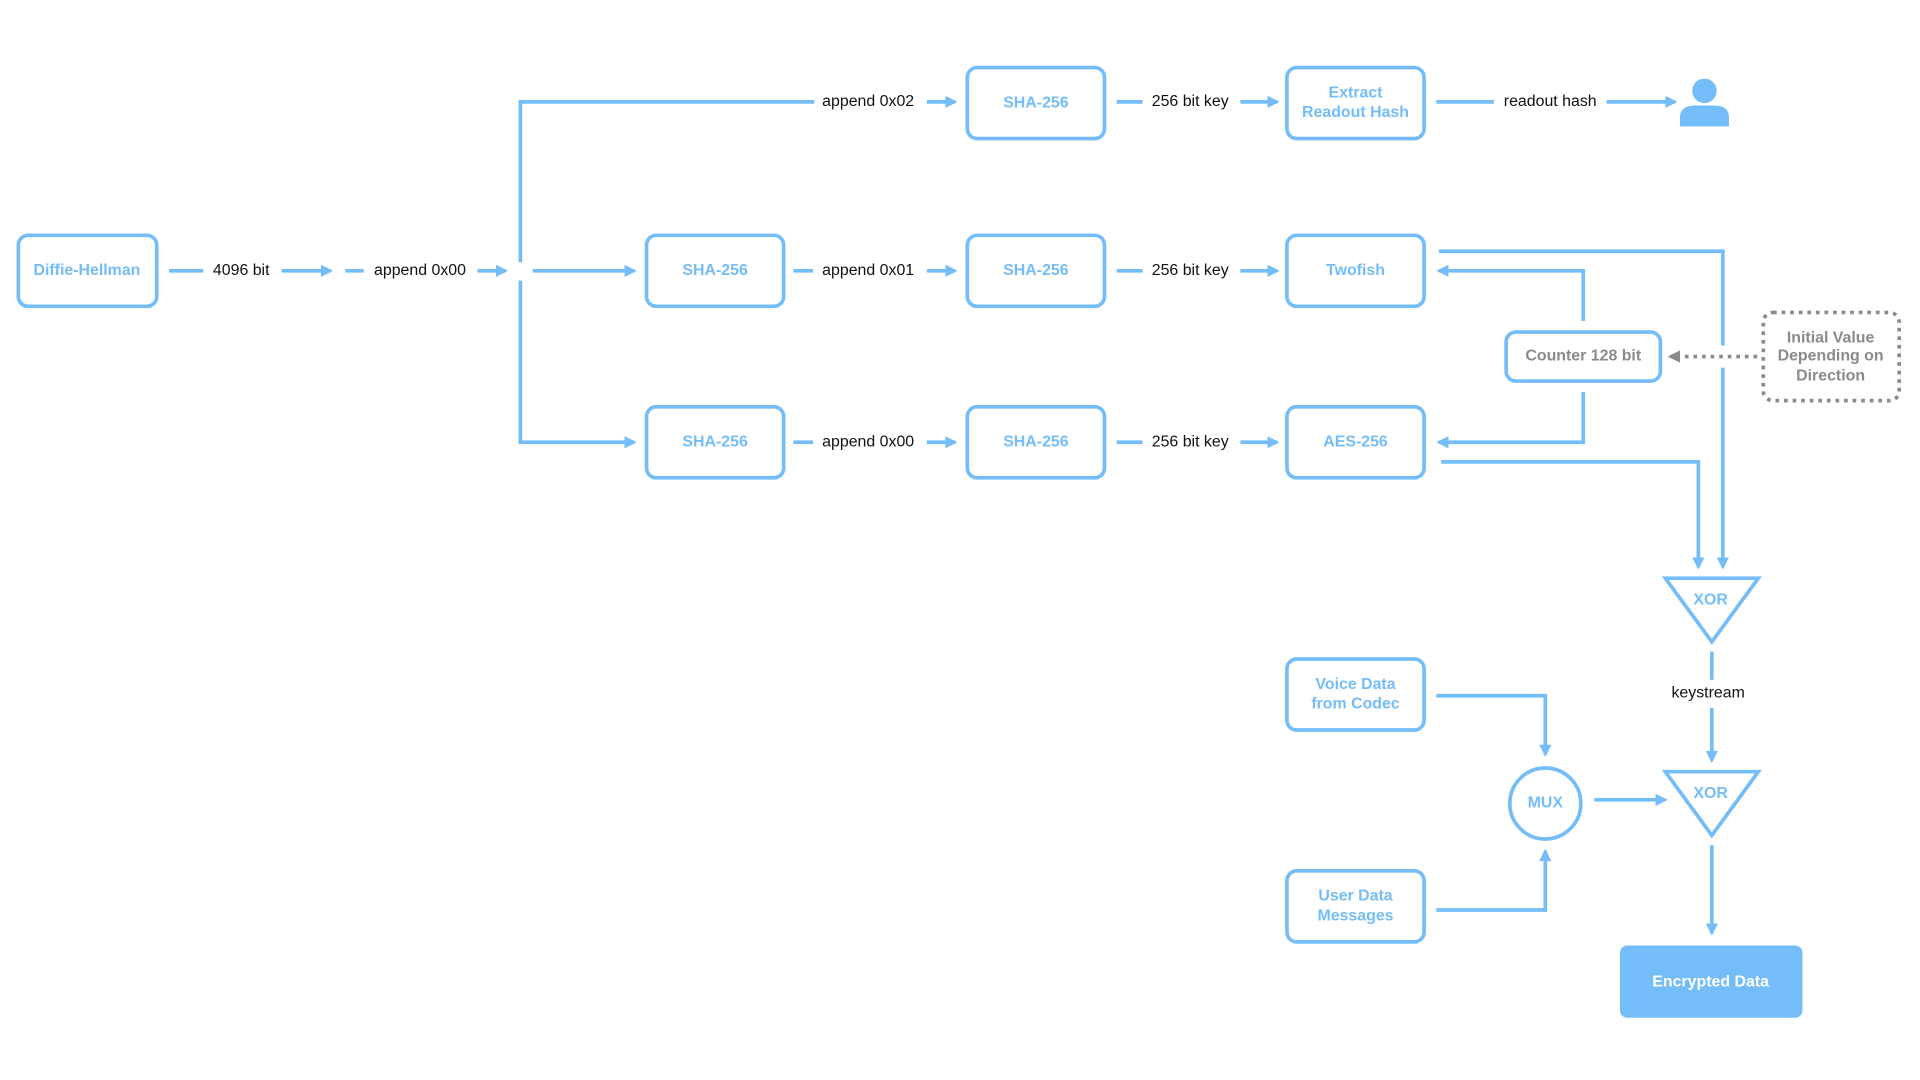  What do you see at coordinates (1573, 515) in the screenshot?
I see `edge-aes-xor` at bounding box center [1573, 515].